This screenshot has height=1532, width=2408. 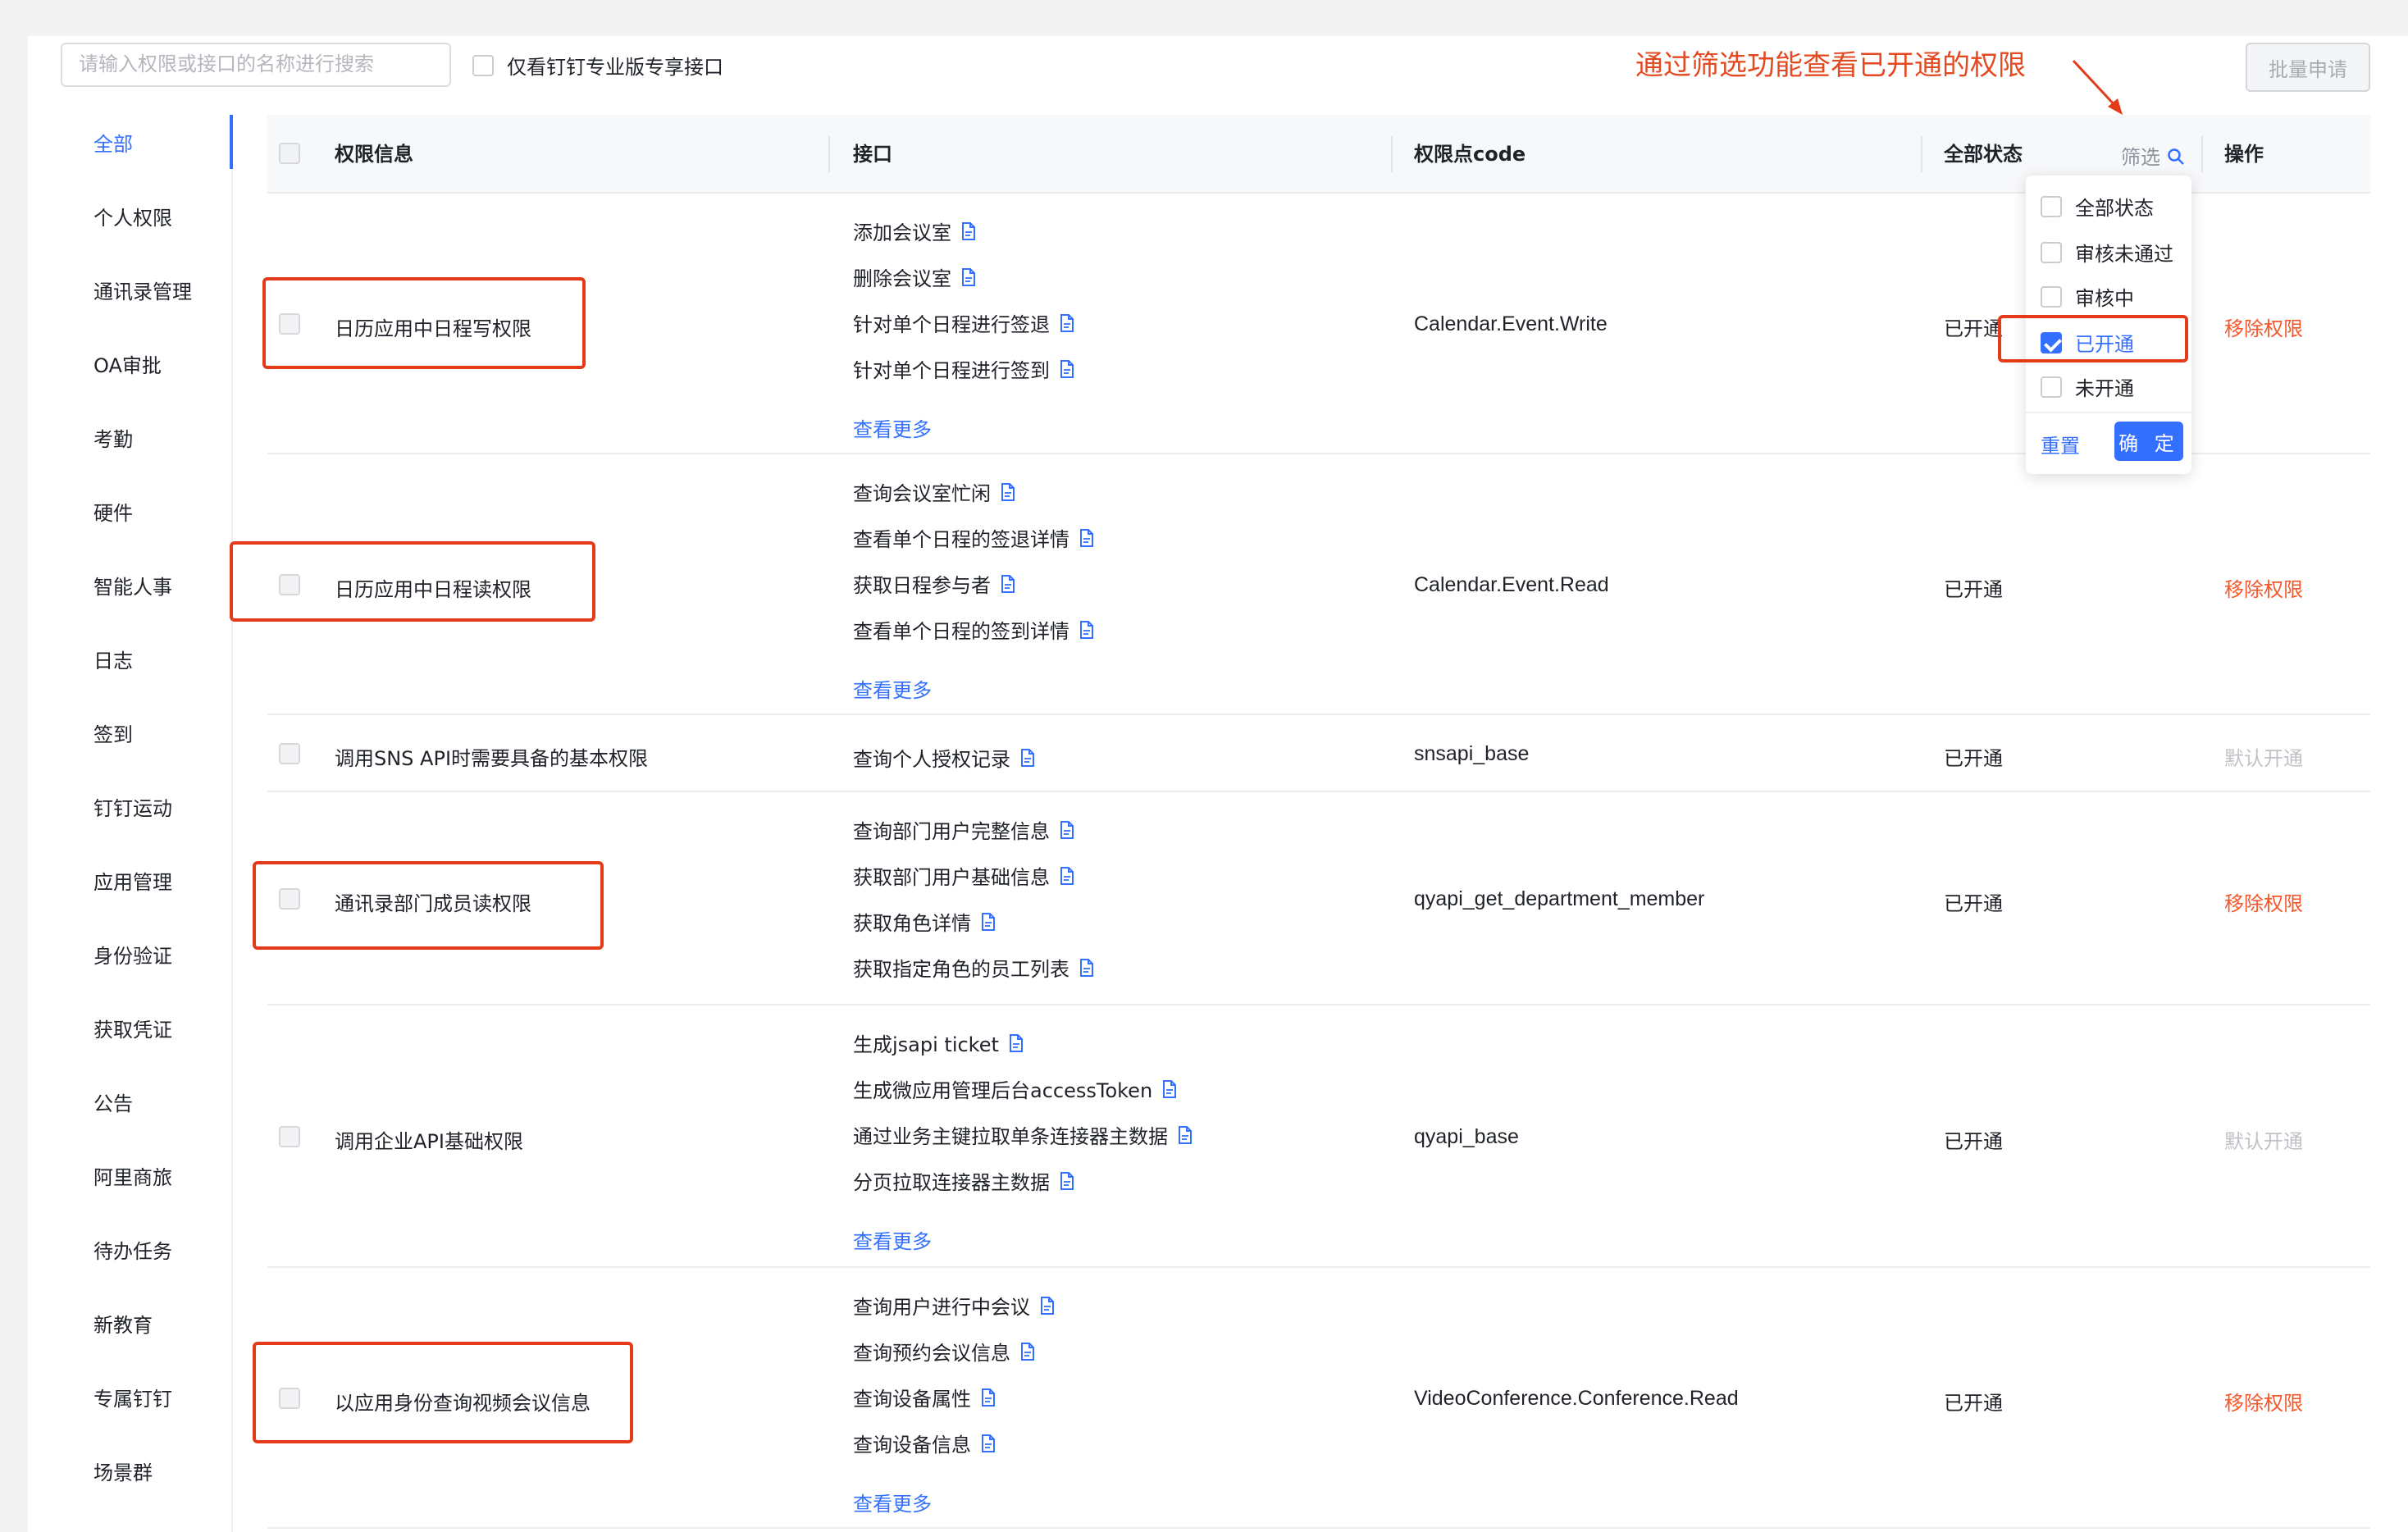 I want to click on api-name: 获取指定角色的员工列表, so click(x=961, y=969).